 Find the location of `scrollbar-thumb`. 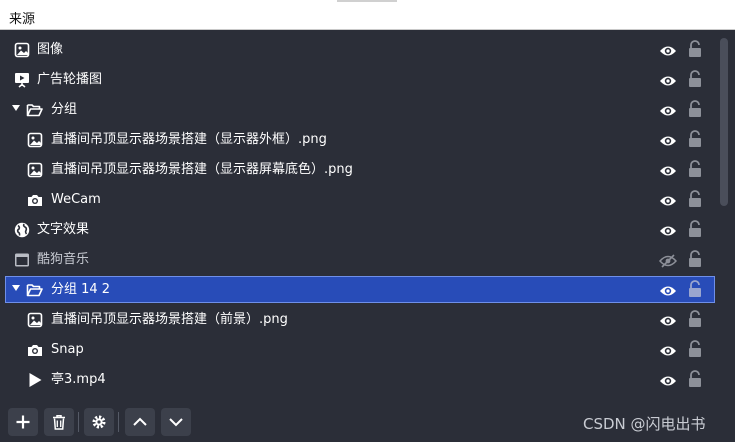

scrollbar-thumb is located at coordinates (724, 122).